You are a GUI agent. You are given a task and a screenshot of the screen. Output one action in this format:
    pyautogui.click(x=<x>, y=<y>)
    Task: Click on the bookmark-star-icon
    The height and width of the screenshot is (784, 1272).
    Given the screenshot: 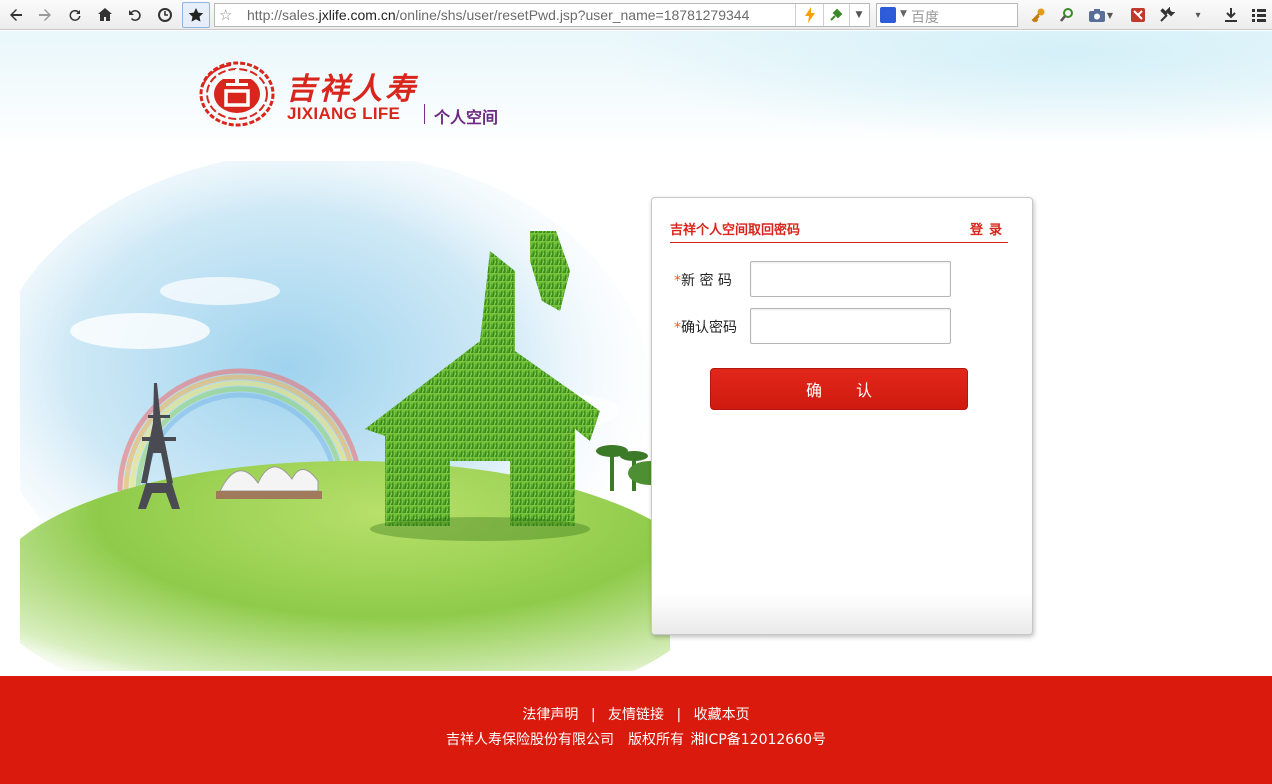 What is the action you would take?
    pyautogui.click(x=196, y=15)
    